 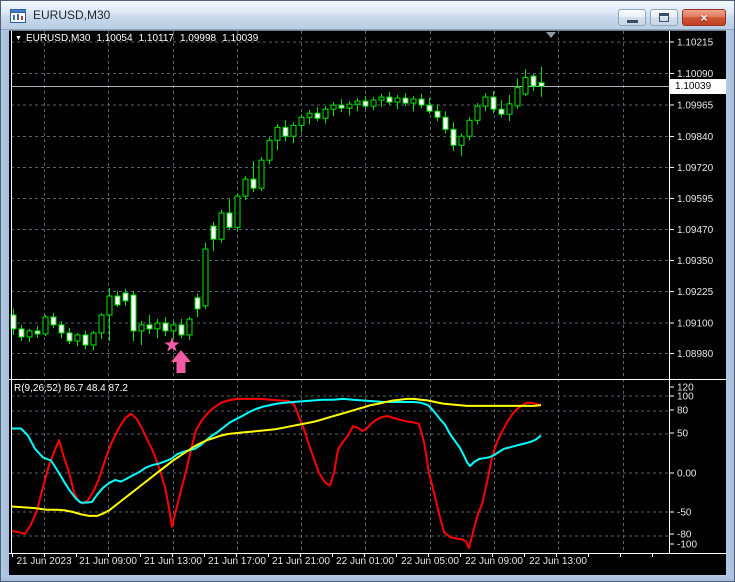 I want to click on axis-label: 21 Jun 17:00, so click(x=237, y=561).